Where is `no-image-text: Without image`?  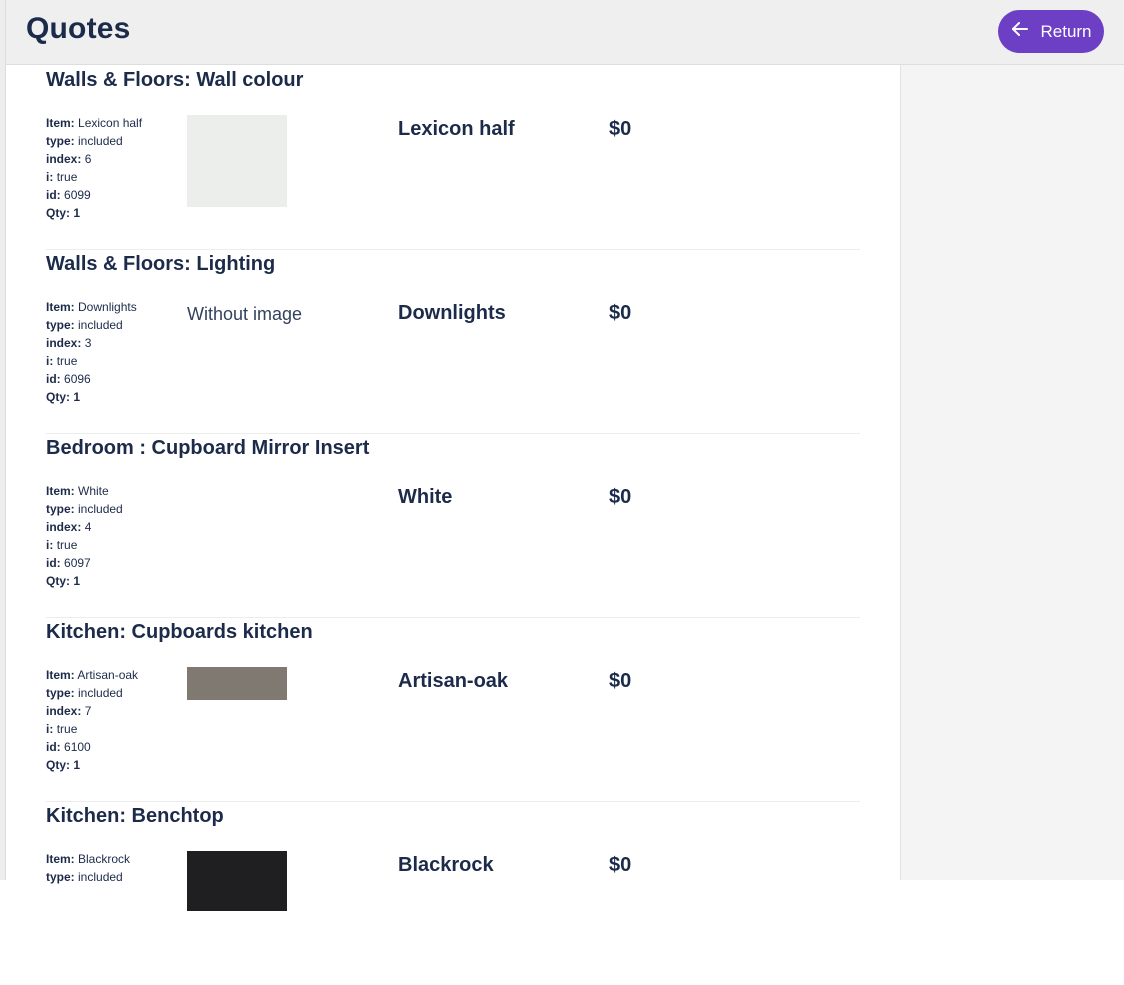 no-image-text: Without image is located at coordinates (245, 314).